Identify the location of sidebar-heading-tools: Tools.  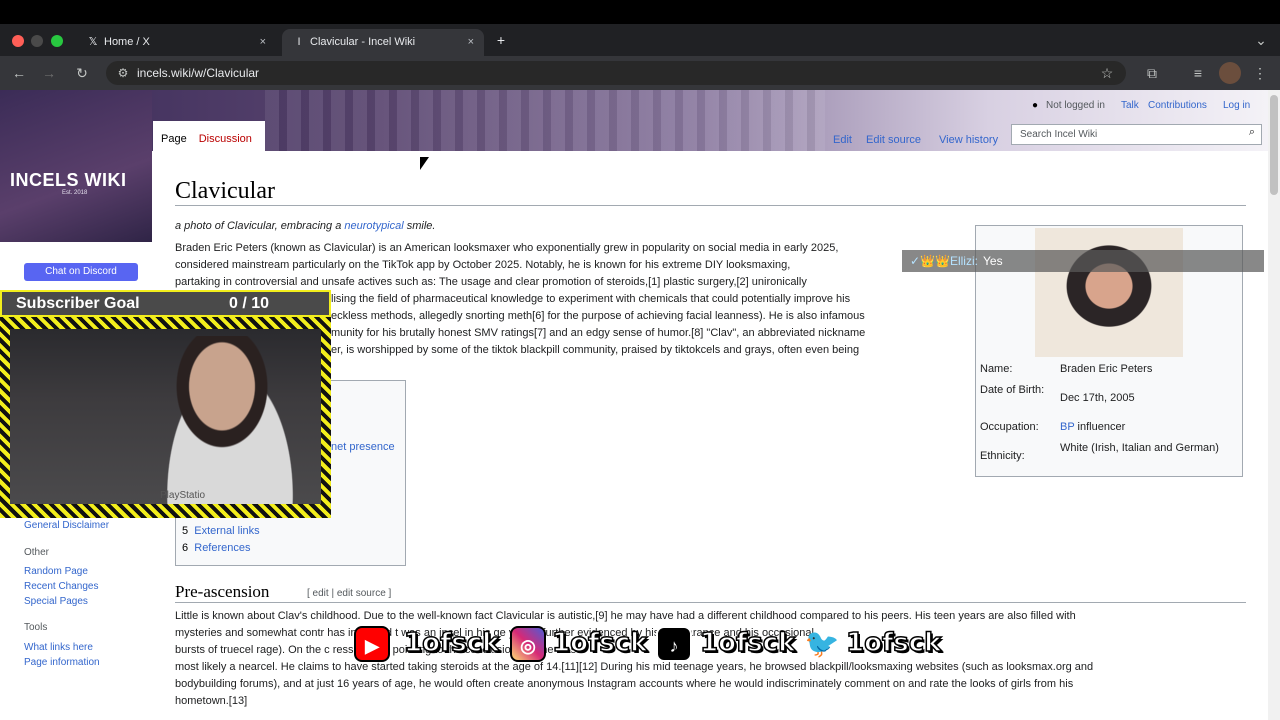
(36, 627).